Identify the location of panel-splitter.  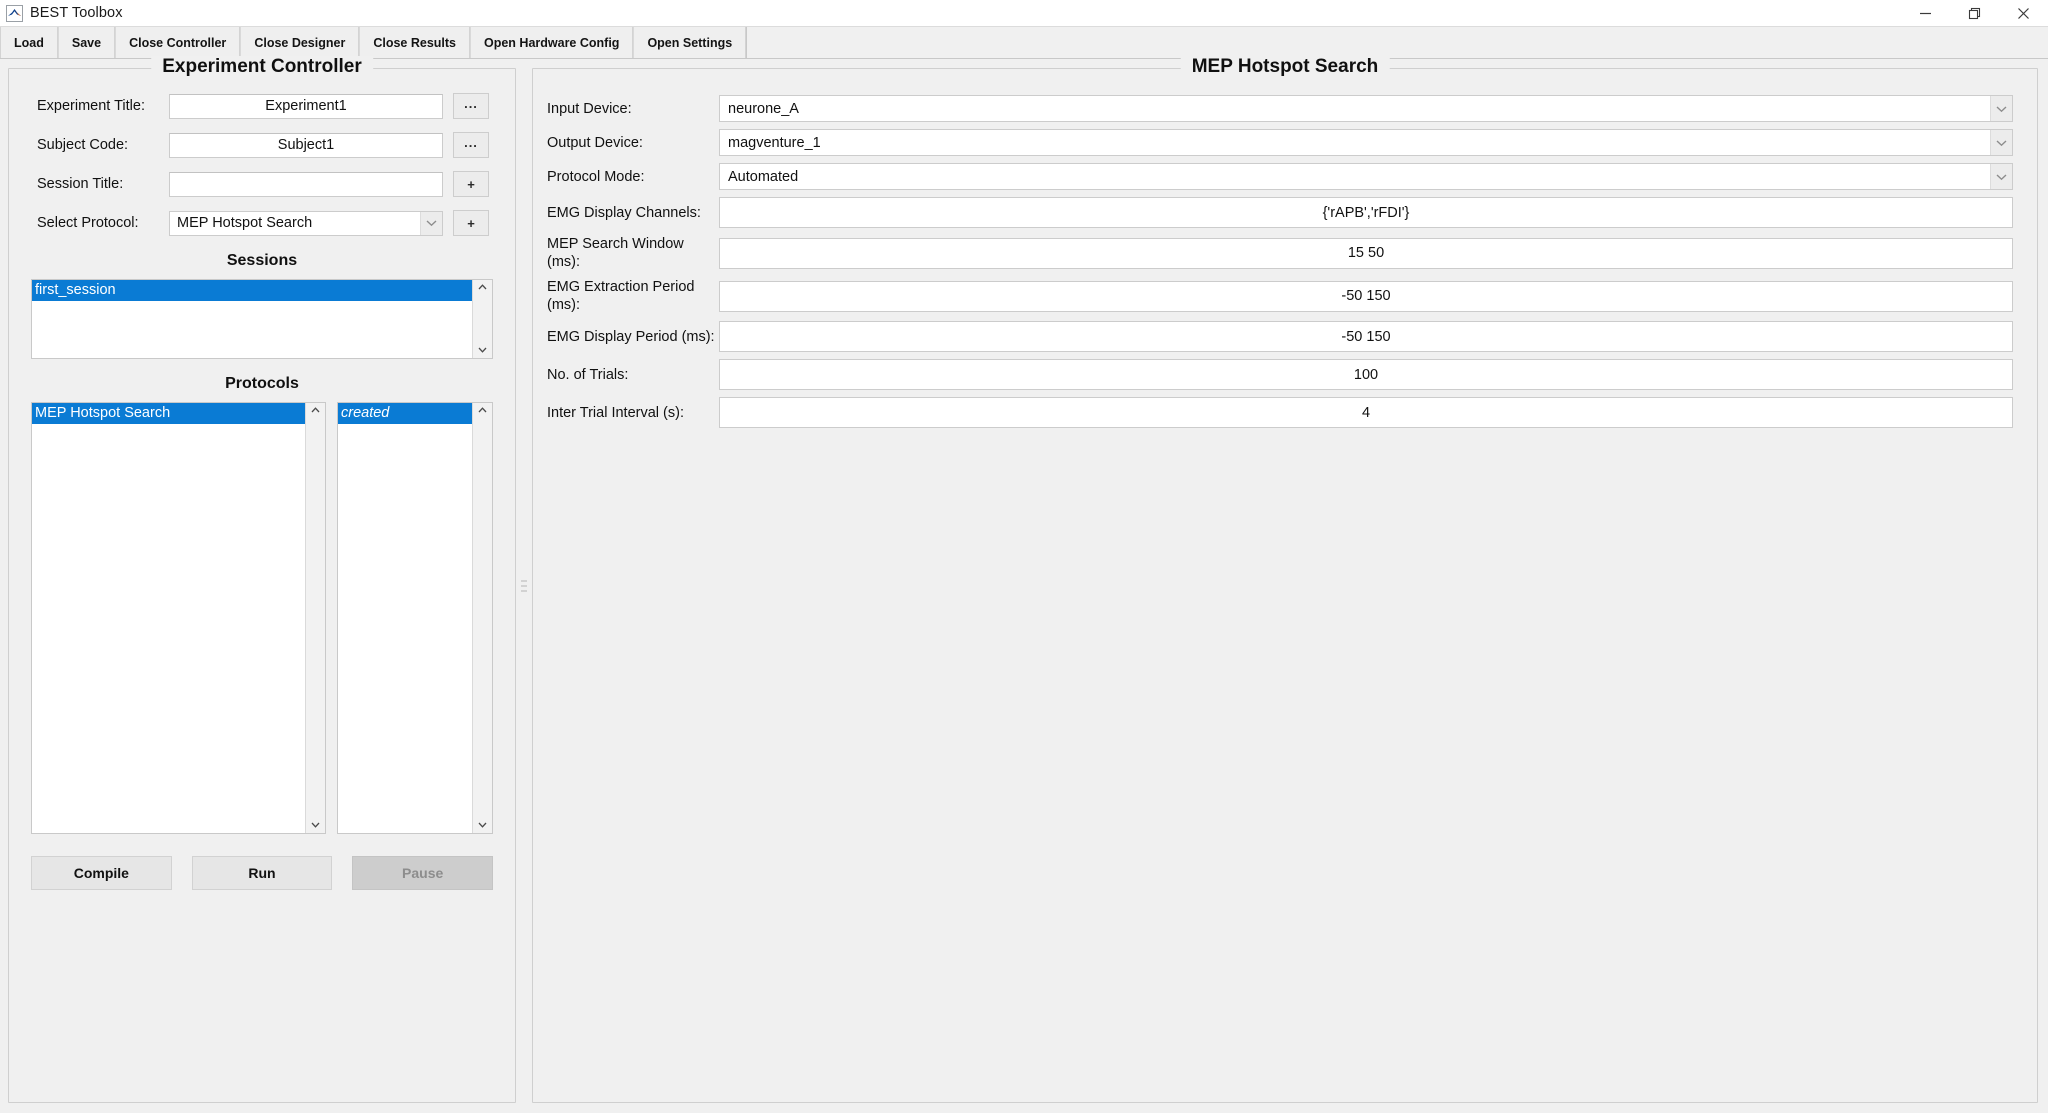
(524, 585).